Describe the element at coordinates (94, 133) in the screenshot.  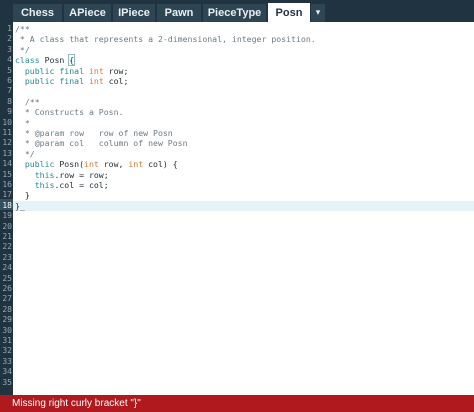
I see `code-line: * @param row row of new Posn` at that location.